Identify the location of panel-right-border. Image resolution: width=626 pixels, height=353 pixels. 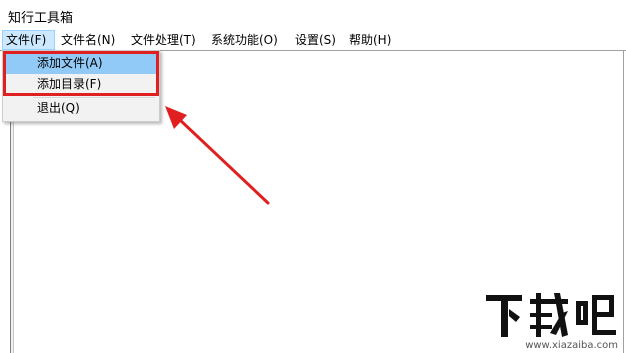
(623, 202).